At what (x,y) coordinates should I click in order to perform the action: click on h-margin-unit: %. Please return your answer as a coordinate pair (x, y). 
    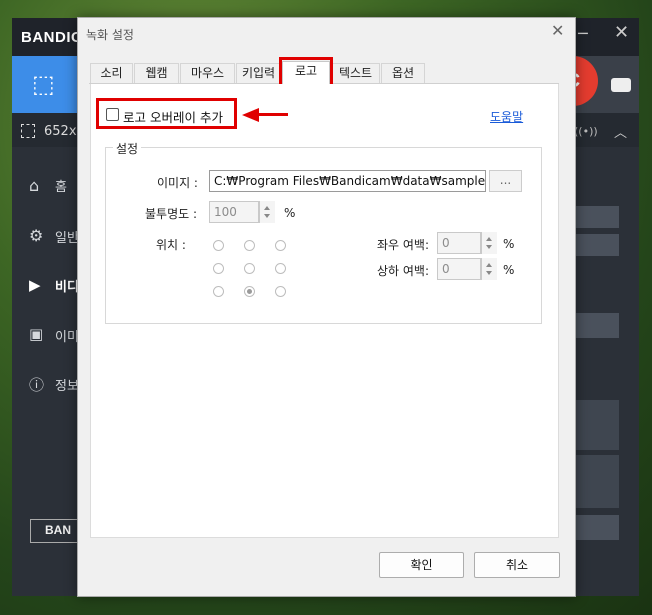
    Looking at the image, I should click on (509, 244).